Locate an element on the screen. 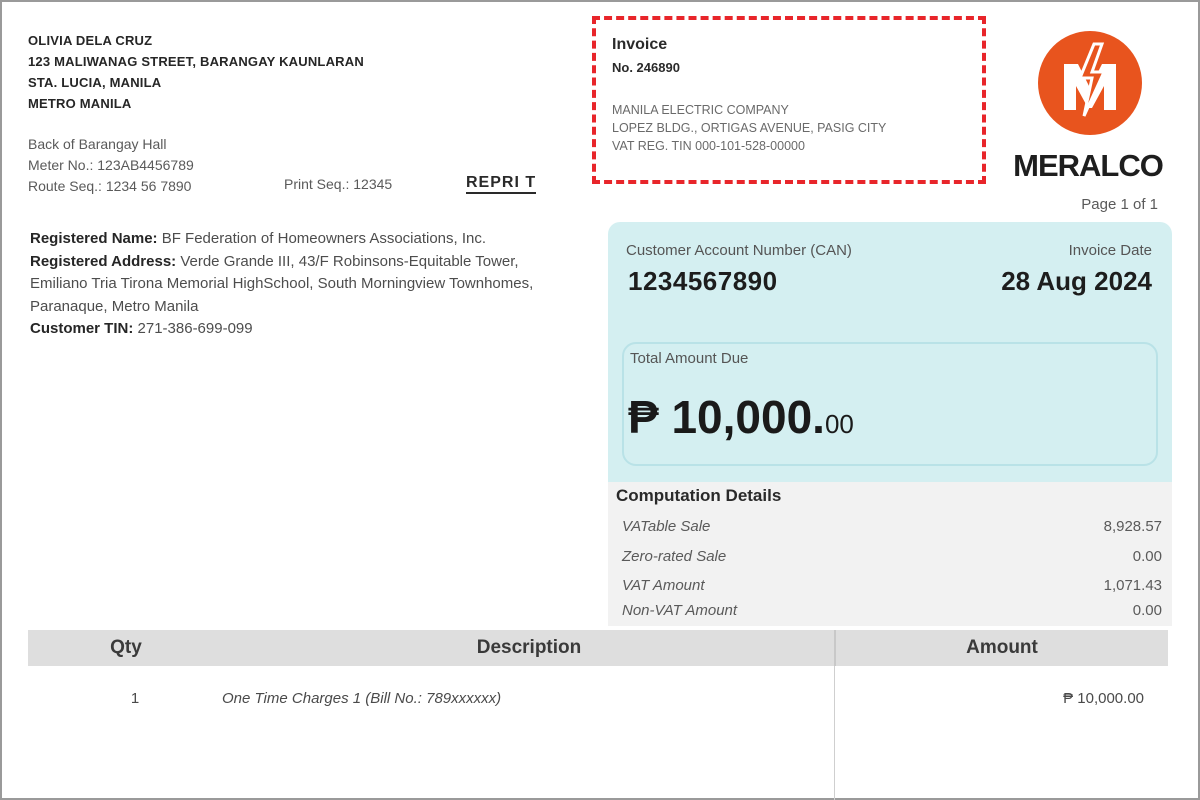 The height and width of the screenshot is (800, 1200). computation-row: Zero-rated Sale 0.00 is located at coordinates (892, 560).